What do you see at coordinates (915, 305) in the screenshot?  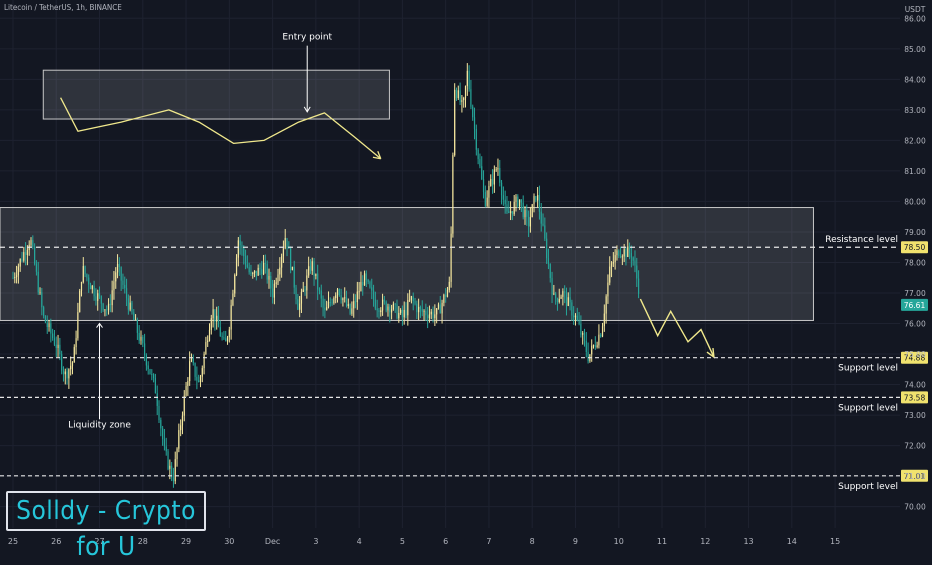 I see `last-price-text: 76.61` at bounding box center [915, 305].